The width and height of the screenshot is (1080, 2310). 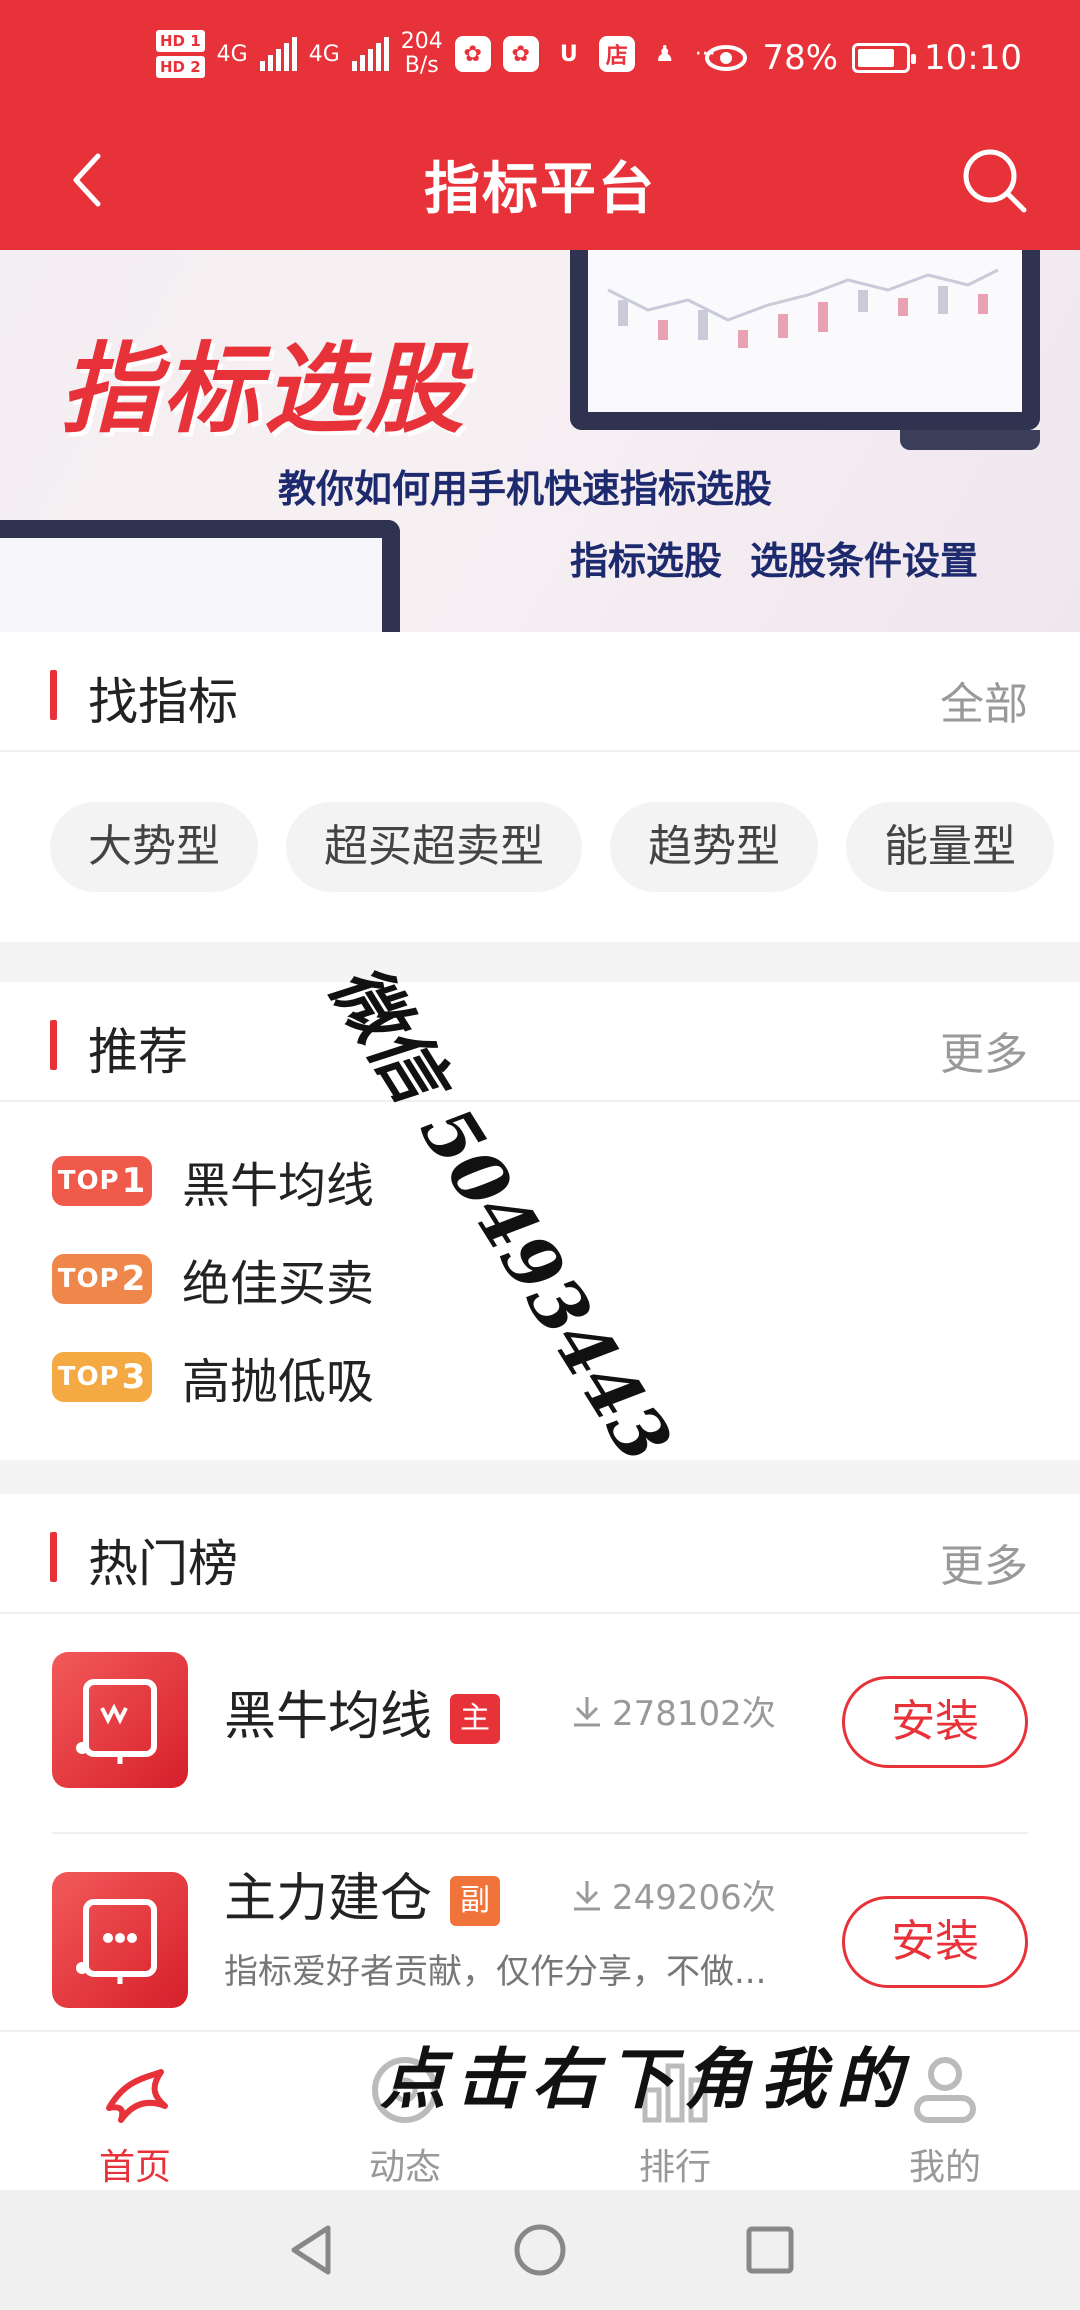 What do you see at coordinates (803, 308) in the screenshot?
I see `candlestick-illustration` at bounding box center [803, 308].